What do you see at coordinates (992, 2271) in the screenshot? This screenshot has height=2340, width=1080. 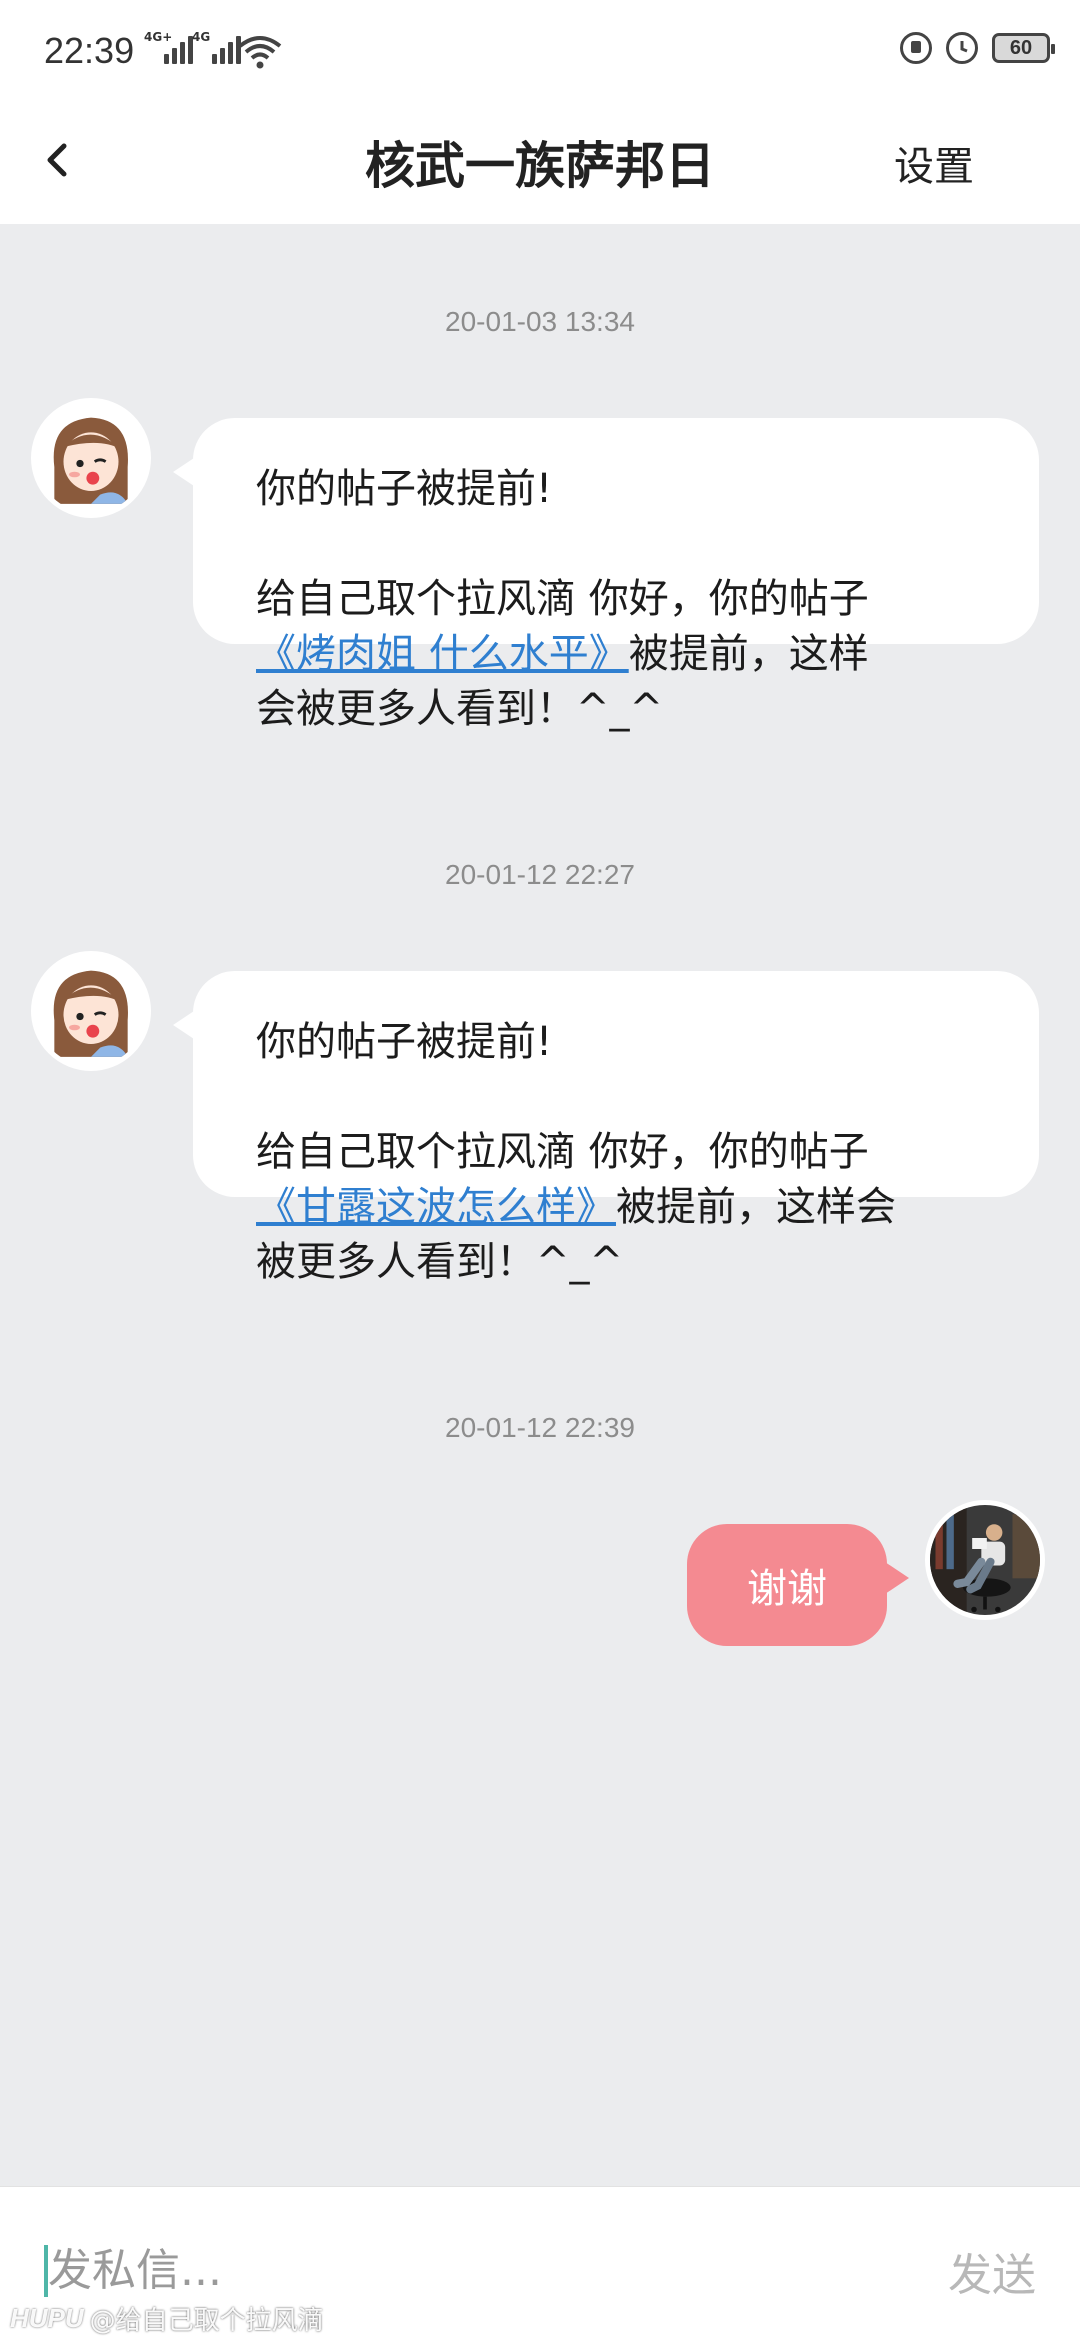 I see `send-button: 发送` at bounding box center [992, 2271].